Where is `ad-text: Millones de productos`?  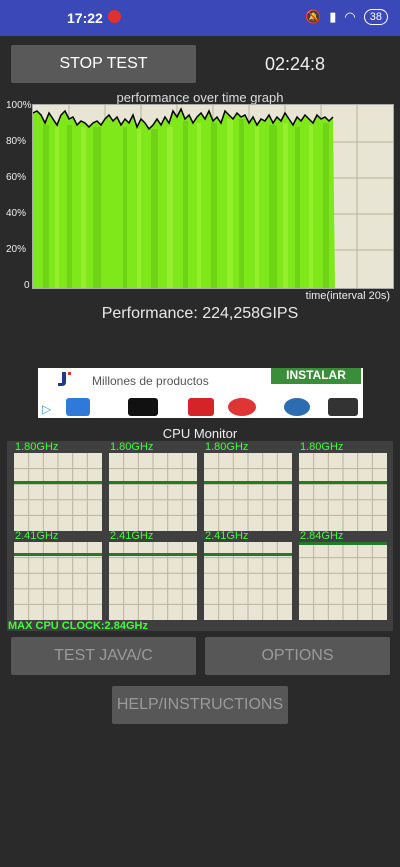
ad-text: Millones de productos is located at coordinates (150, 381).